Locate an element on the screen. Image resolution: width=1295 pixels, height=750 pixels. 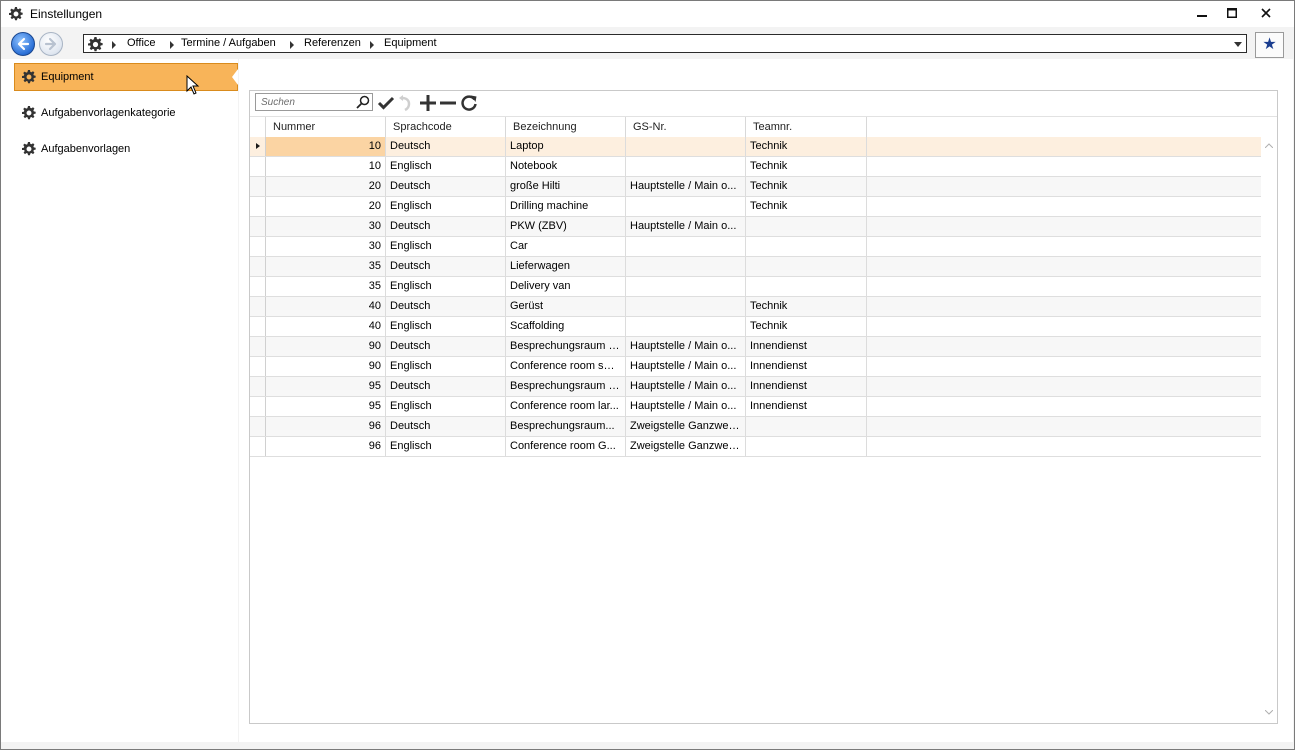
table-row: 40 Deutsch Gerüst Technik is located at coordinates (755, 307).